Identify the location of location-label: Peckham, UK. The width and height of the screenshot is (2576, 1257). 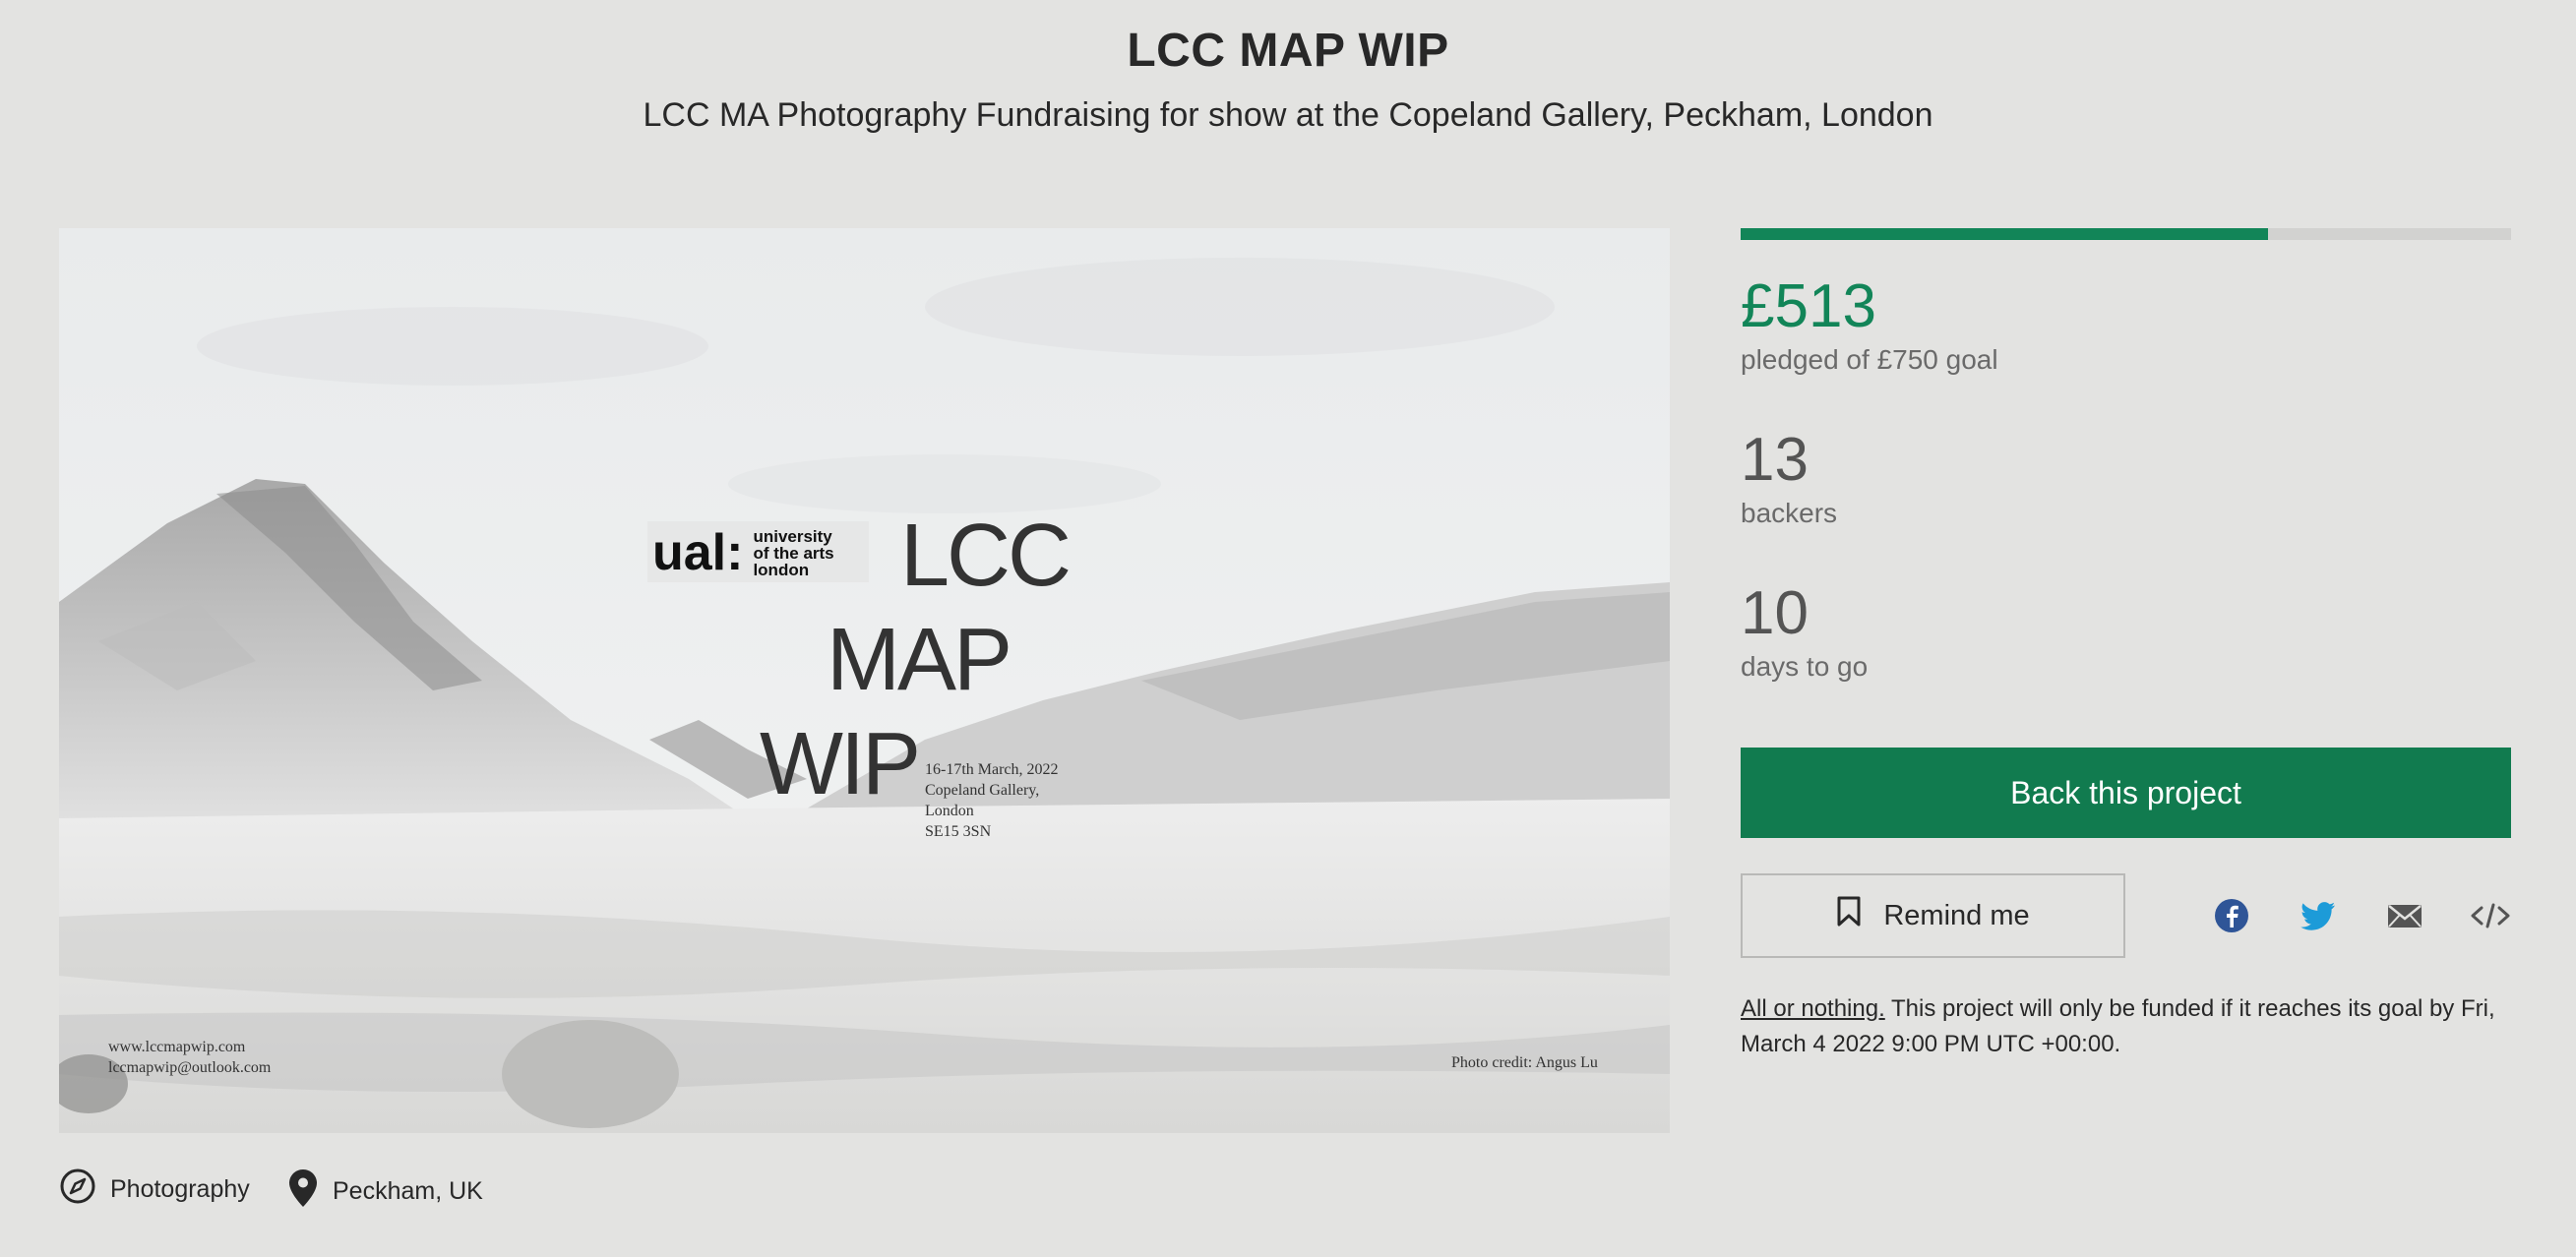
(408, 1191).